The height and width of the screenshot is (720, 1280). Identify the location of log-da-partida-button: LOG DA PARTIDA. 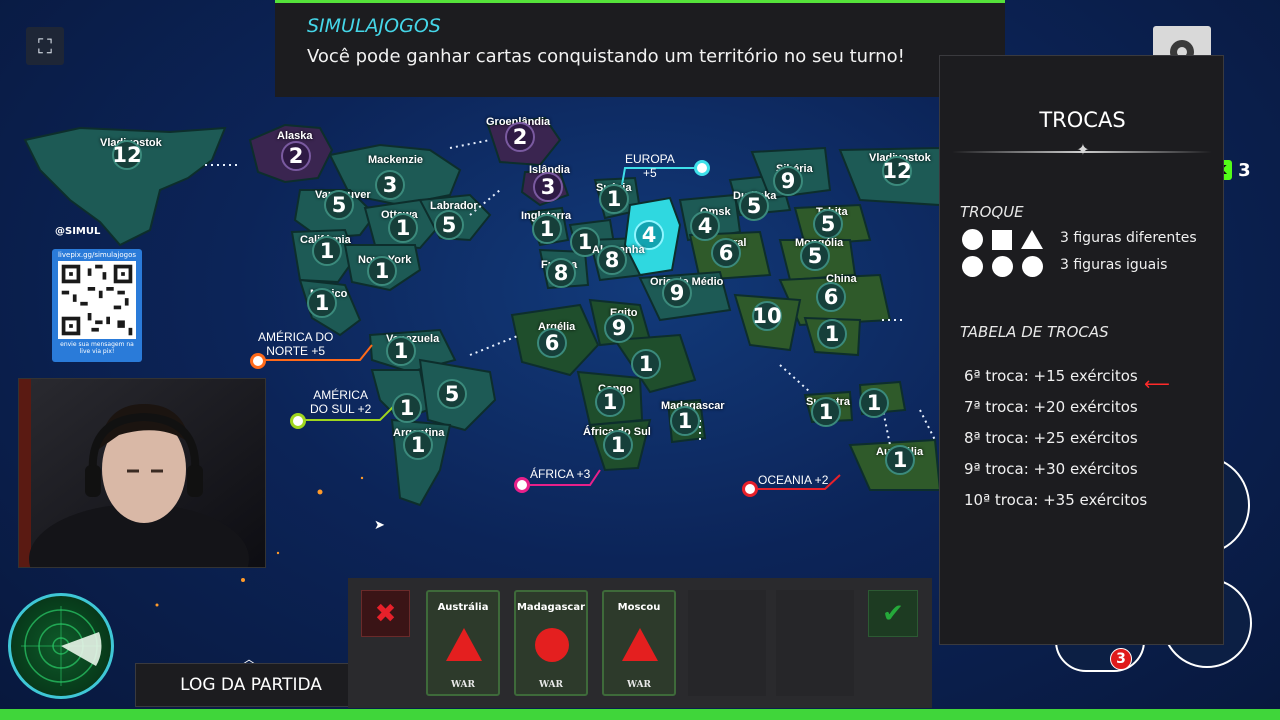
(251, 685).